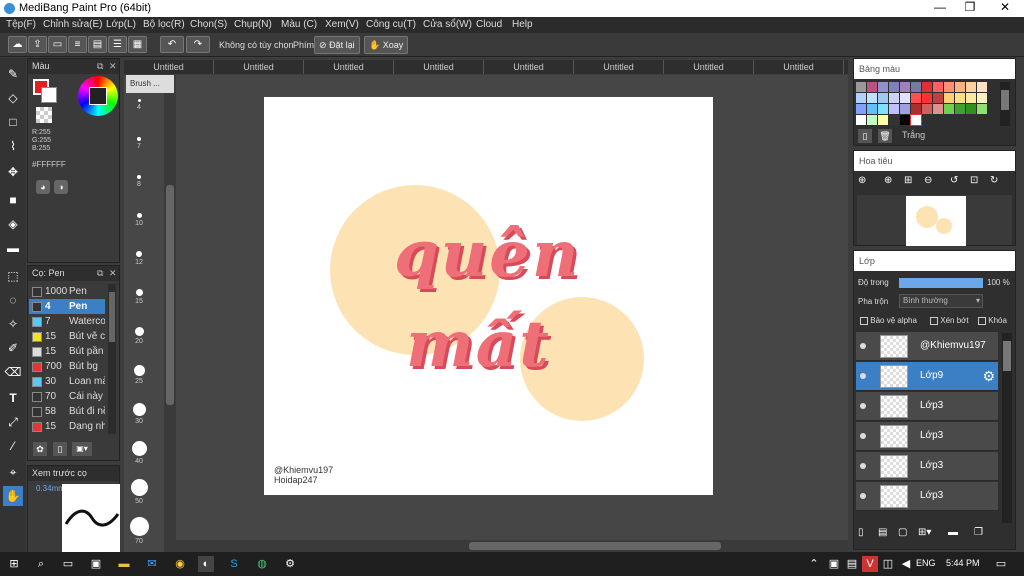 Image resolution: width=1024 pixels, height=576 pixels. I want to click on menu-layer: Lớp(L), so click(121, 24).